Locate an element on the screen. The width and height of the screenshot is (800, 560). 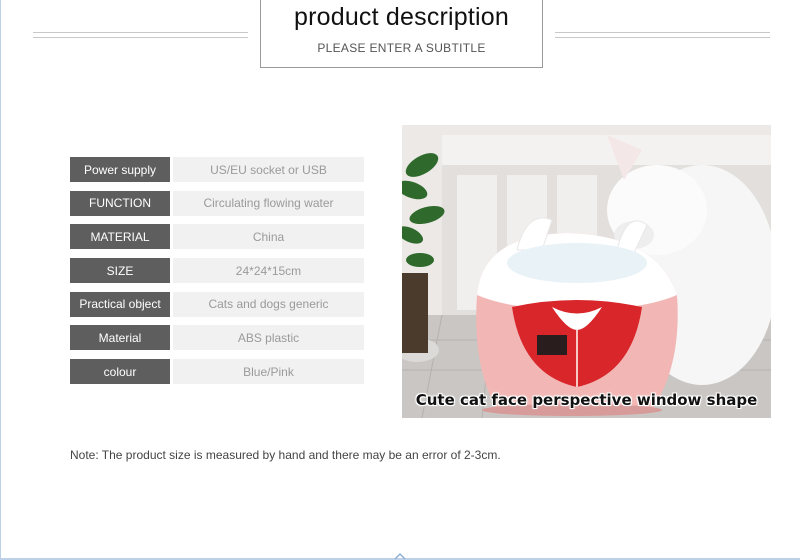
chevron-up-icon is located at coordinates (400, 556).